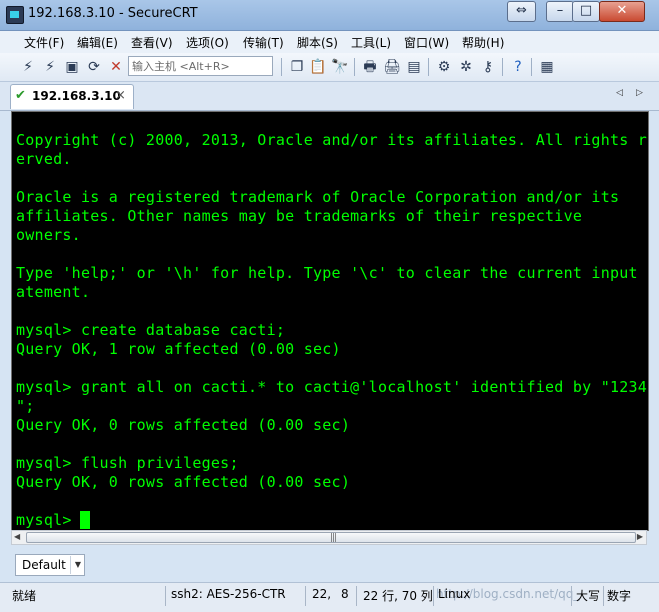 This screenshot has width=659, height=612. Describe the element at coordinates (17, 536) in the screenshot. I see `scroll-left-icon: ◀` at that location.